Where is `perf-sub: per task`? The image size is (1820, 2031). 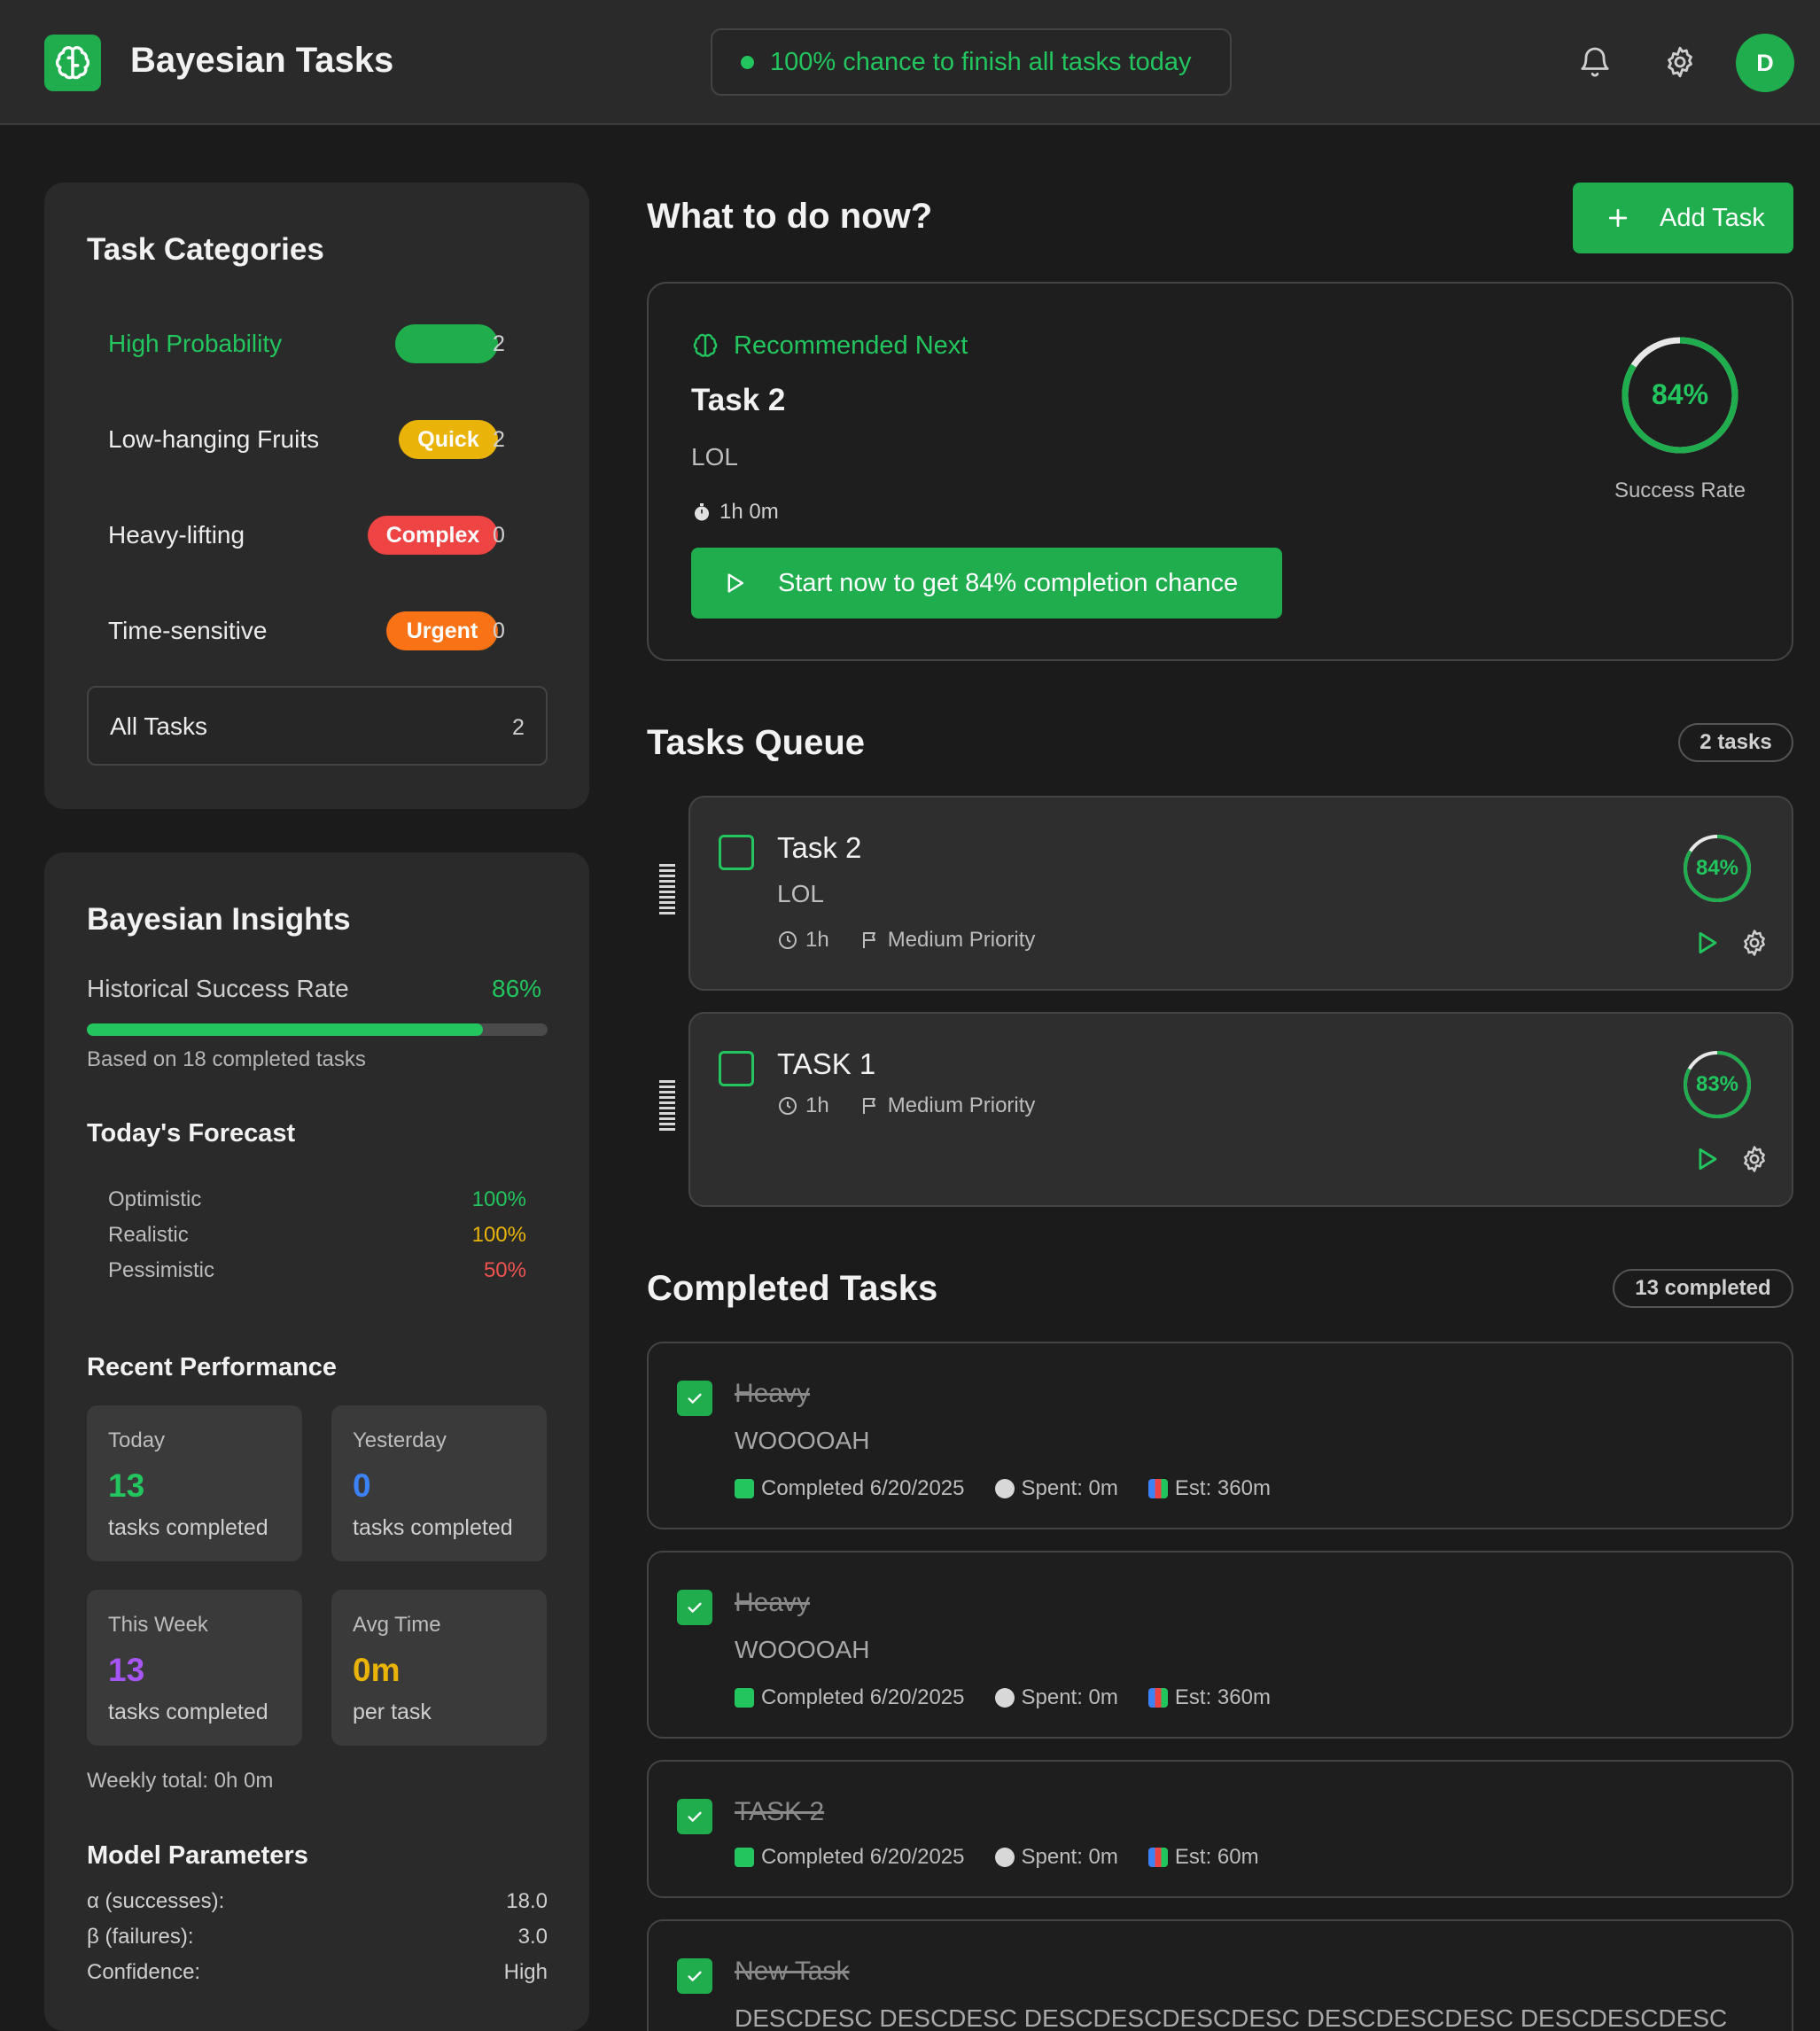
perf-sub: per task is located at coordinates (392, 1712).